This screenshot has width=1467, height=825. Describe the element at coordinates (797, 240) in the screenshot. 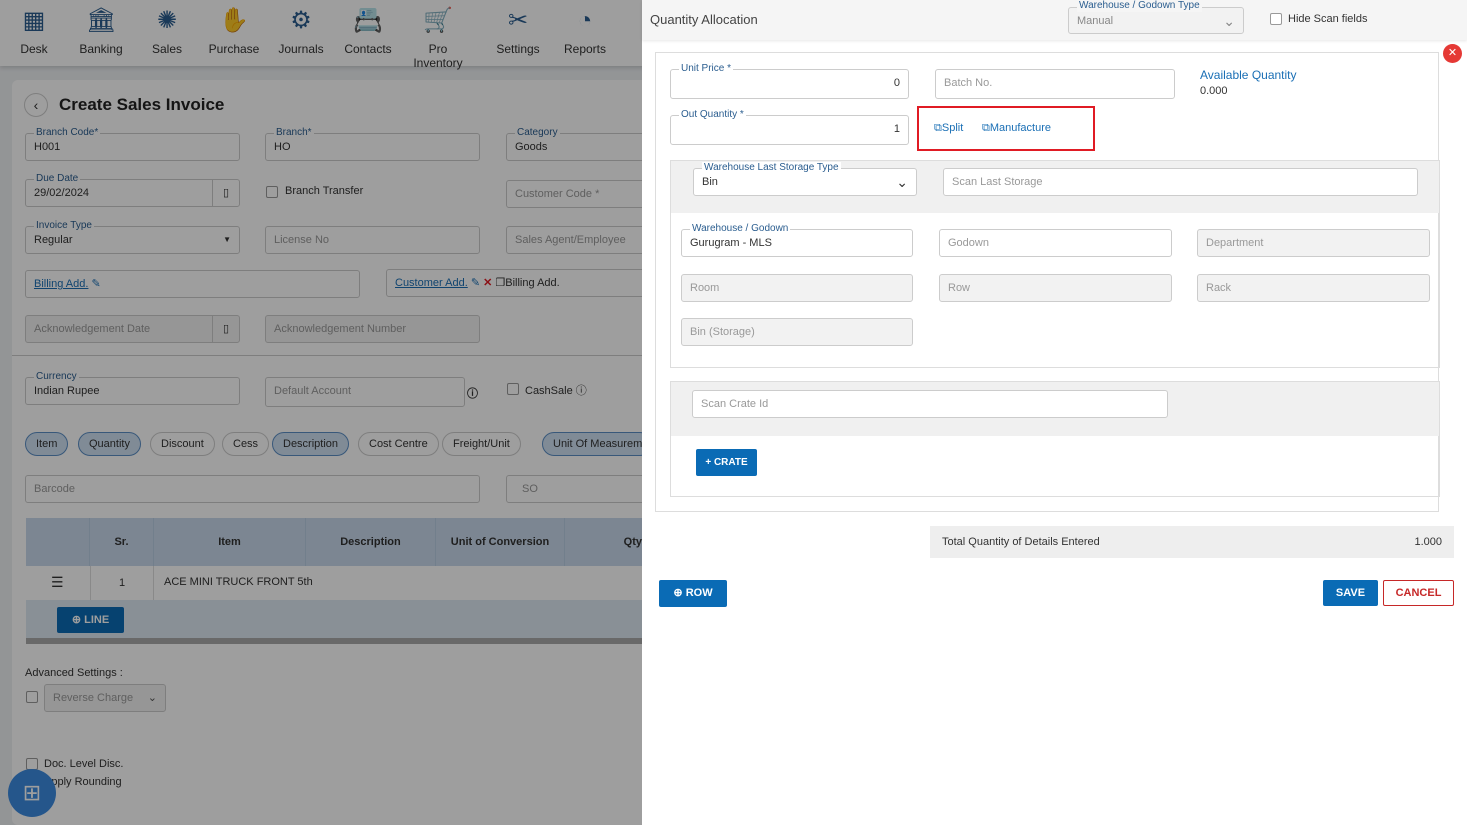

I see `warehouse-field: Warehouse / Godown Gurugram - MLS` at that location.